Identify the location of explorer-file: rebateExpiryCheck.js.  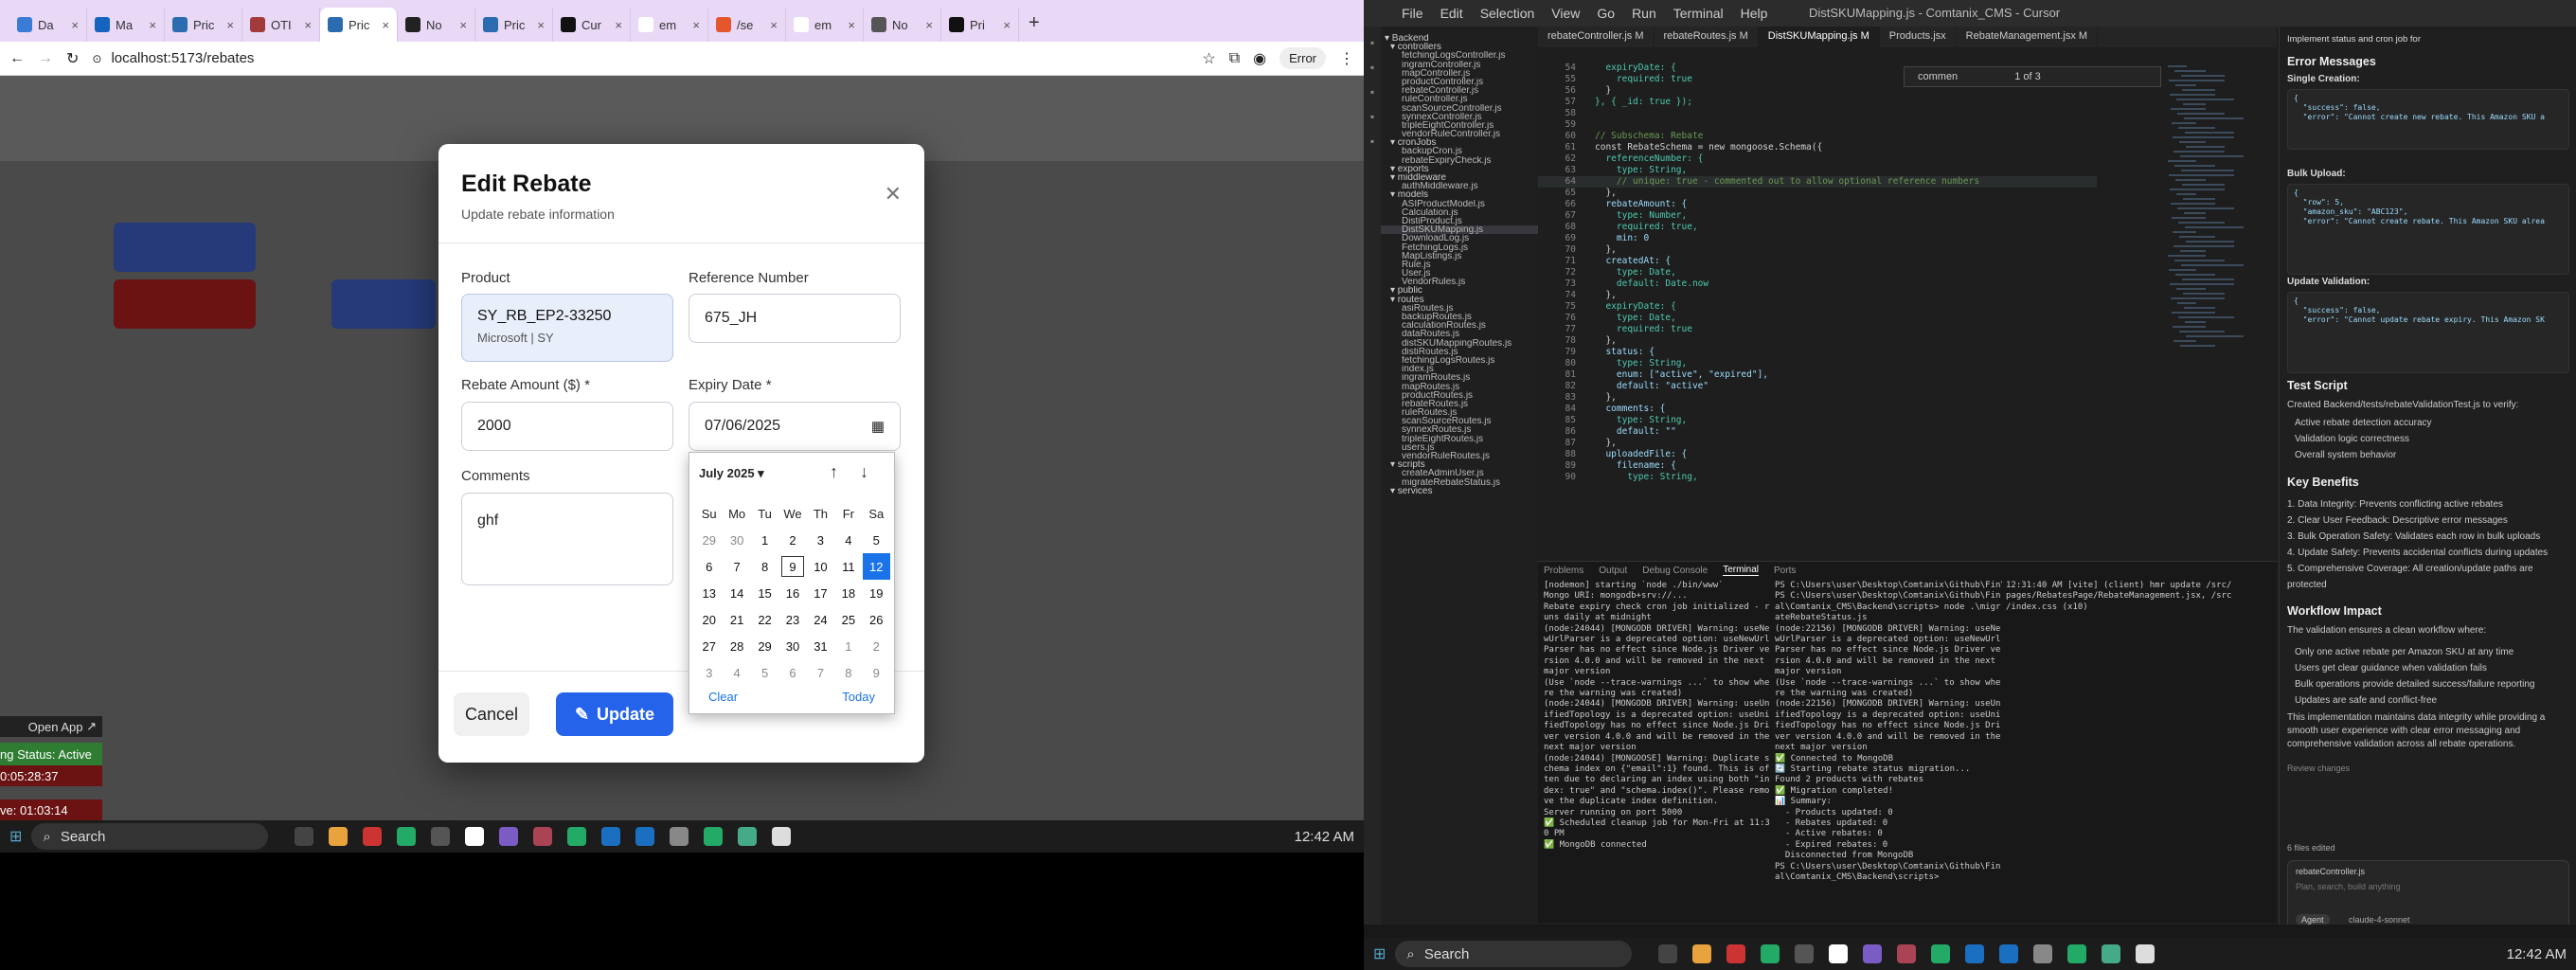
(1459, 160).